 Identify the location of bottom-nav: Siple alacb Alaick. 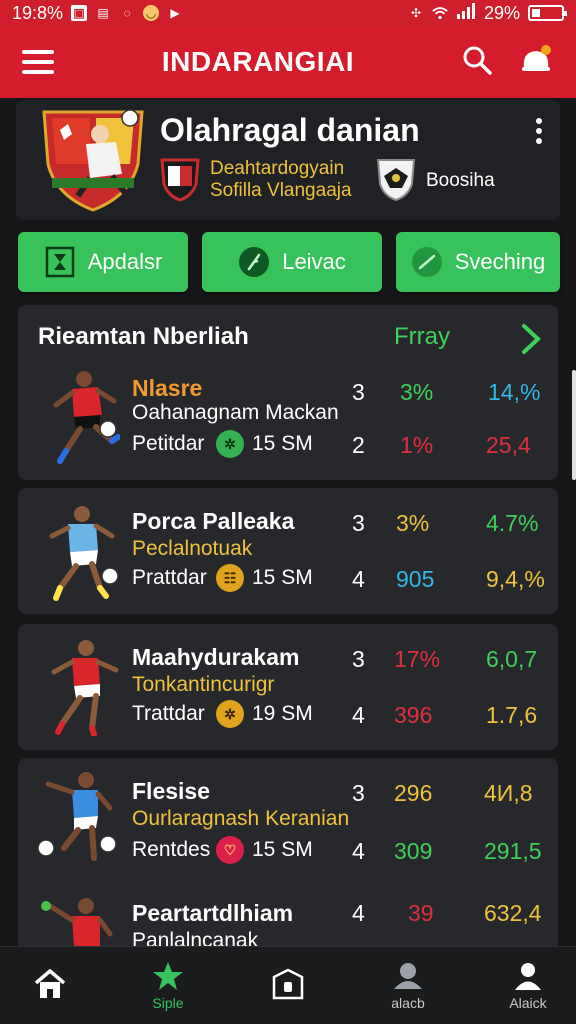
(288, 985).